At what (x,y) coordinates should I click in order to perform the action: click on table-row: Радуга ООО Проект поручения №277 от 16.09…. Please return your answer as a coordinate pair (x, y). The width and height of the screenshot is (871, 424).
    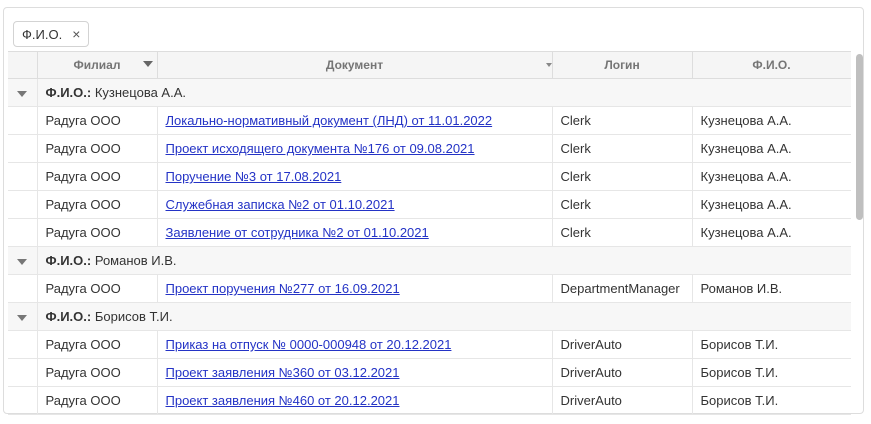
    Looking at the image, I should click on (429, 288).